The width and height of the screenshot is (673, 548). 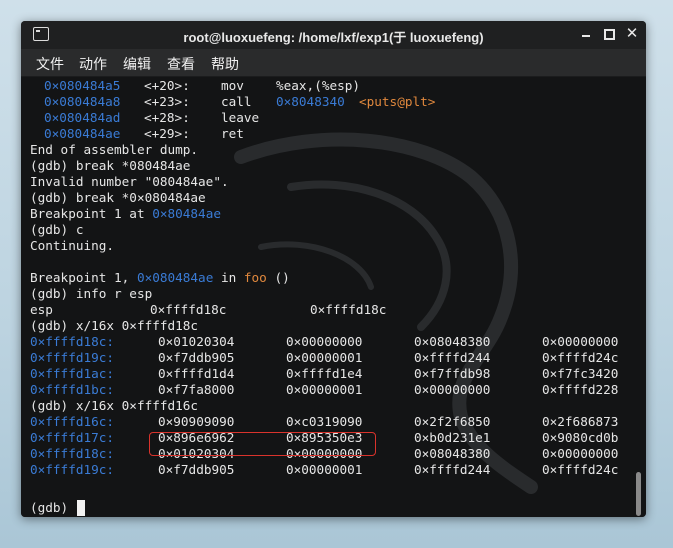 I want to click on menu-help: 帮助, so click(x=225, y=64).